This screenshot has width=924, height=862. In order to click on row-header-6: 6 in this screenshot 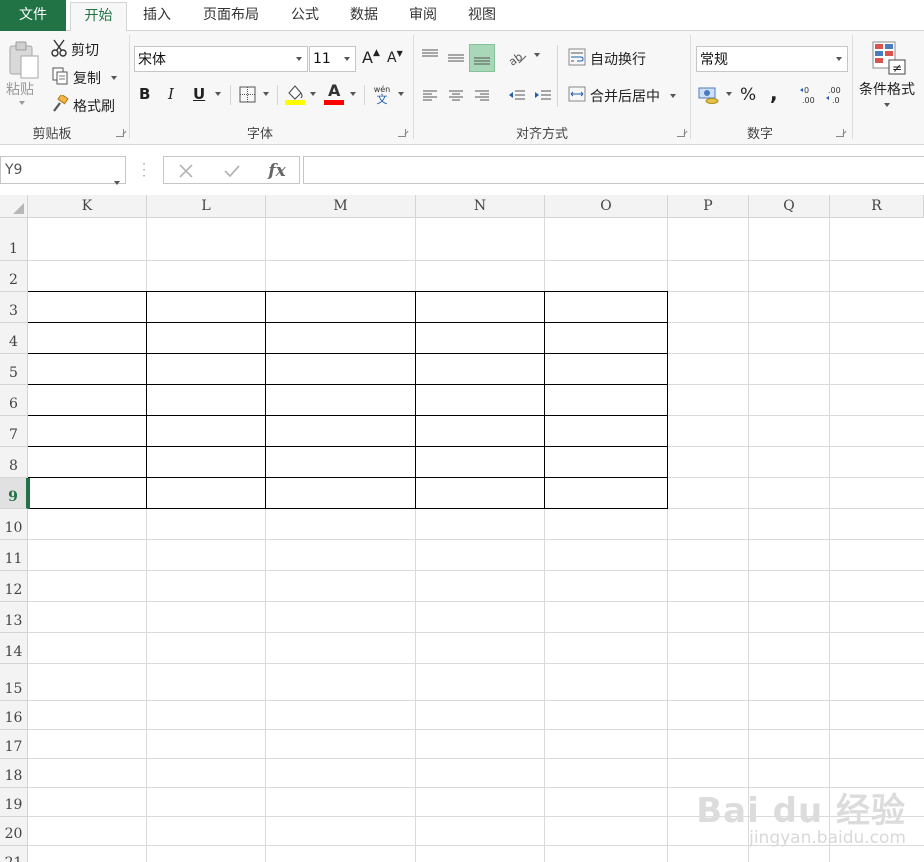, I will do `click(14, 400)`.